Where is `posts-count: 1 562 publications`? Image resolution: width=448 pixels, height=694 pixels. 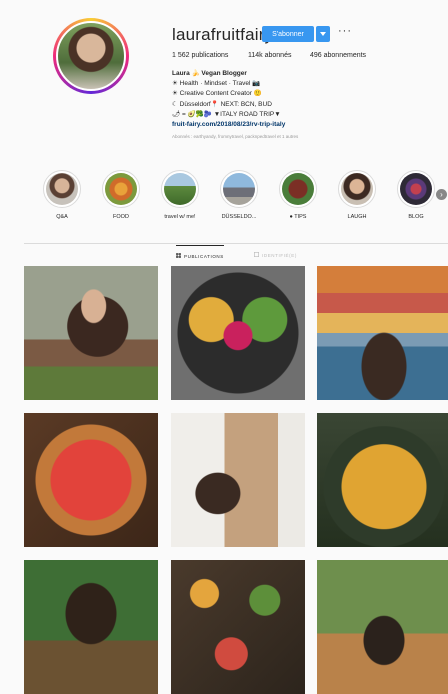 posts-count: 1 562 publications is located at coordinates (200, 55).